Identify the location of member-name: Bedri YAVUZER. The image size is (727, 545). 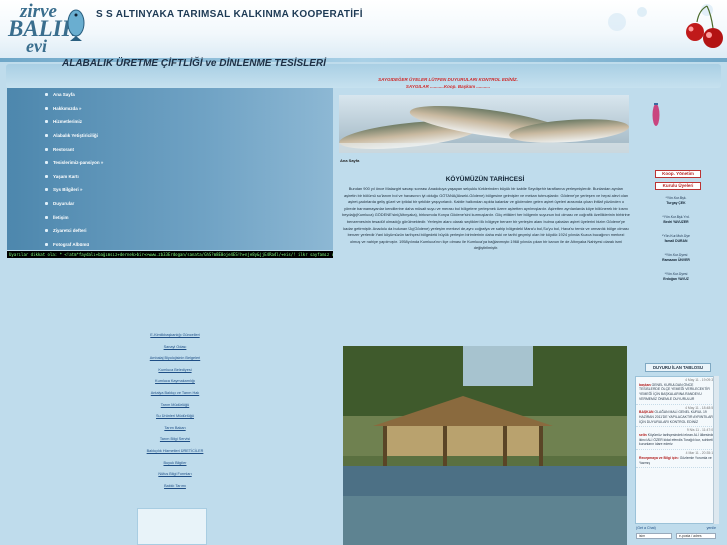
(676, 221).